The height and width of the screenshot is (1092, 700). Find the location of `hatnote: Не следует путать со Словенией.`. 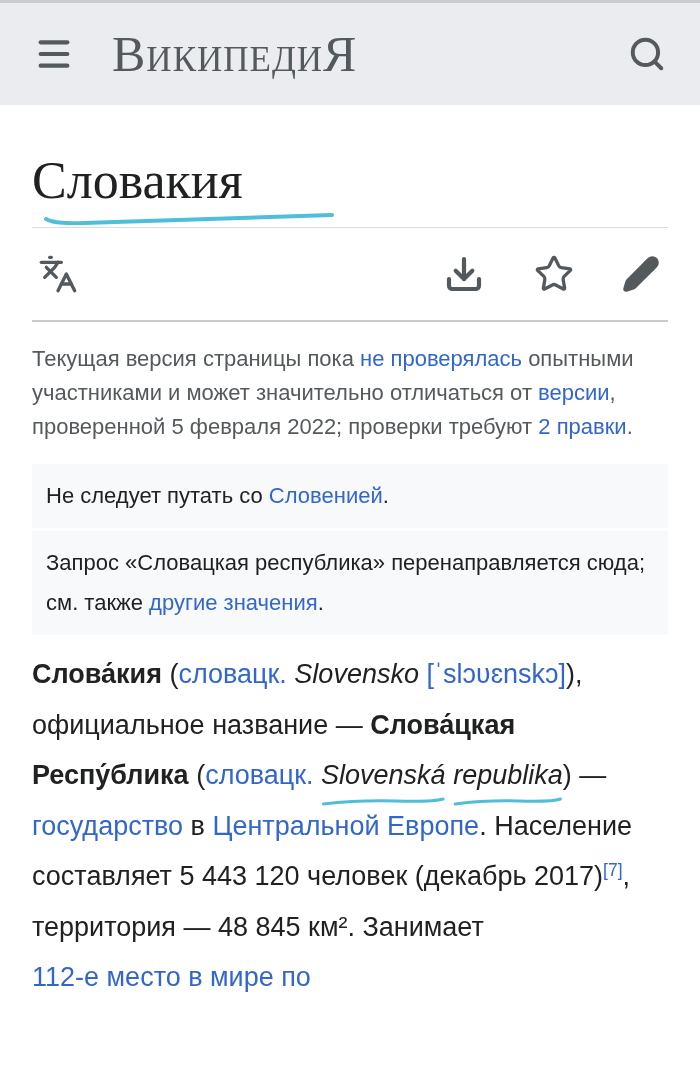

hatnote: Не следует путать со Словенией. is located at coordinates (350, 496).